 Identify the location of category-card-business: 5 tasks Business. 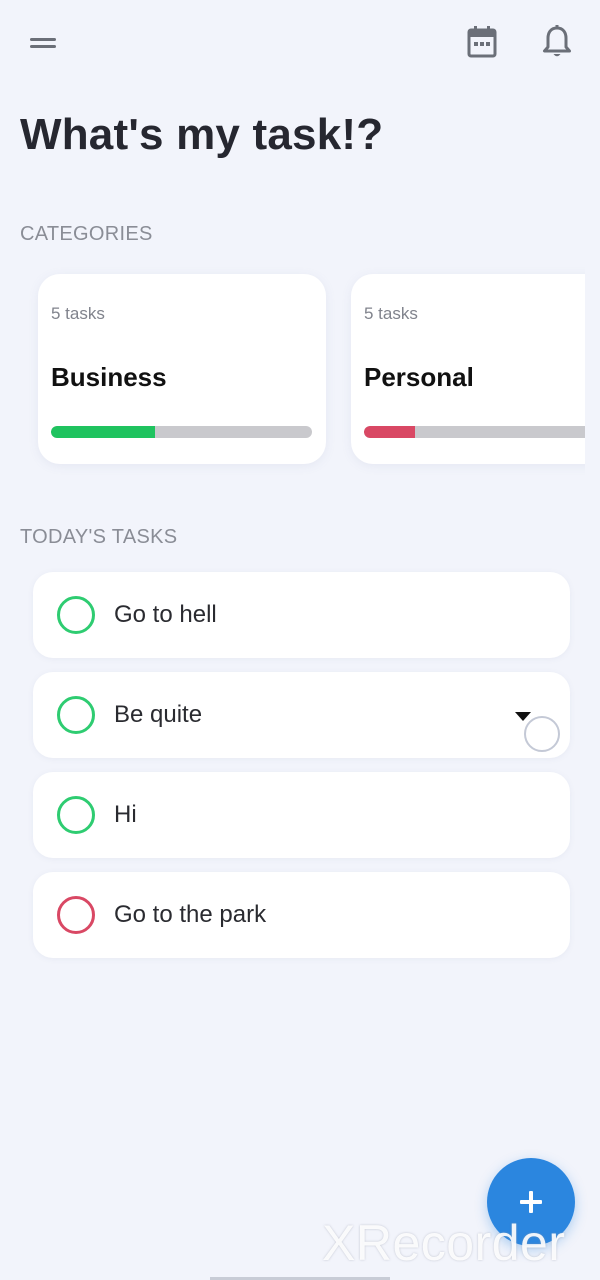
(182, 369).